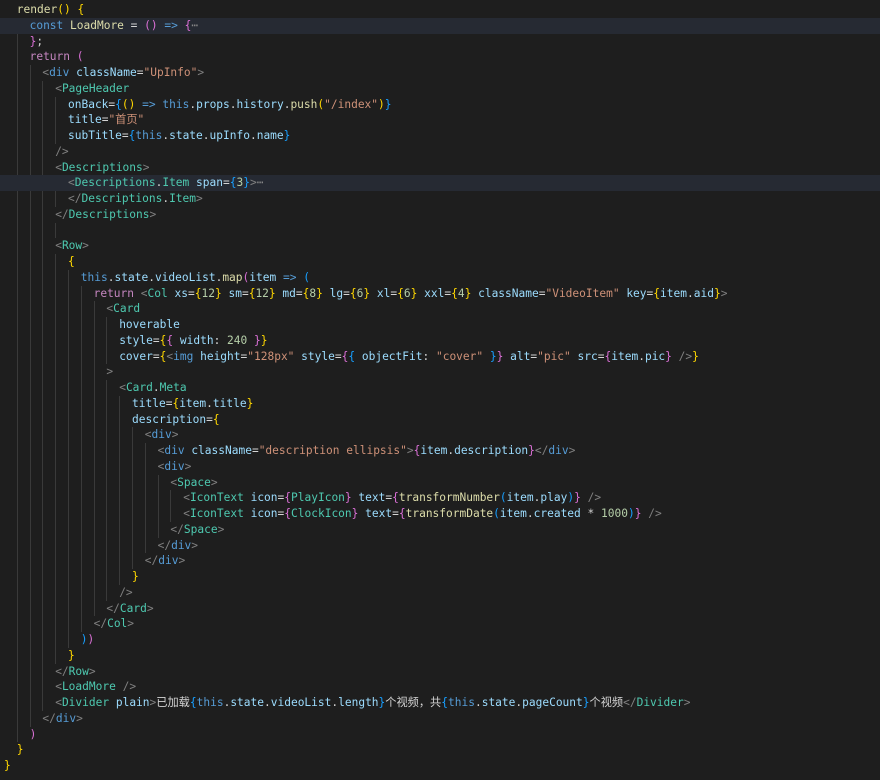 Image resolution: width=880 pixels, height=780 pixels. Describe the element at coordinates (440, 168) in the screenshot. I see `code-line: <Descriptions>` at that location.